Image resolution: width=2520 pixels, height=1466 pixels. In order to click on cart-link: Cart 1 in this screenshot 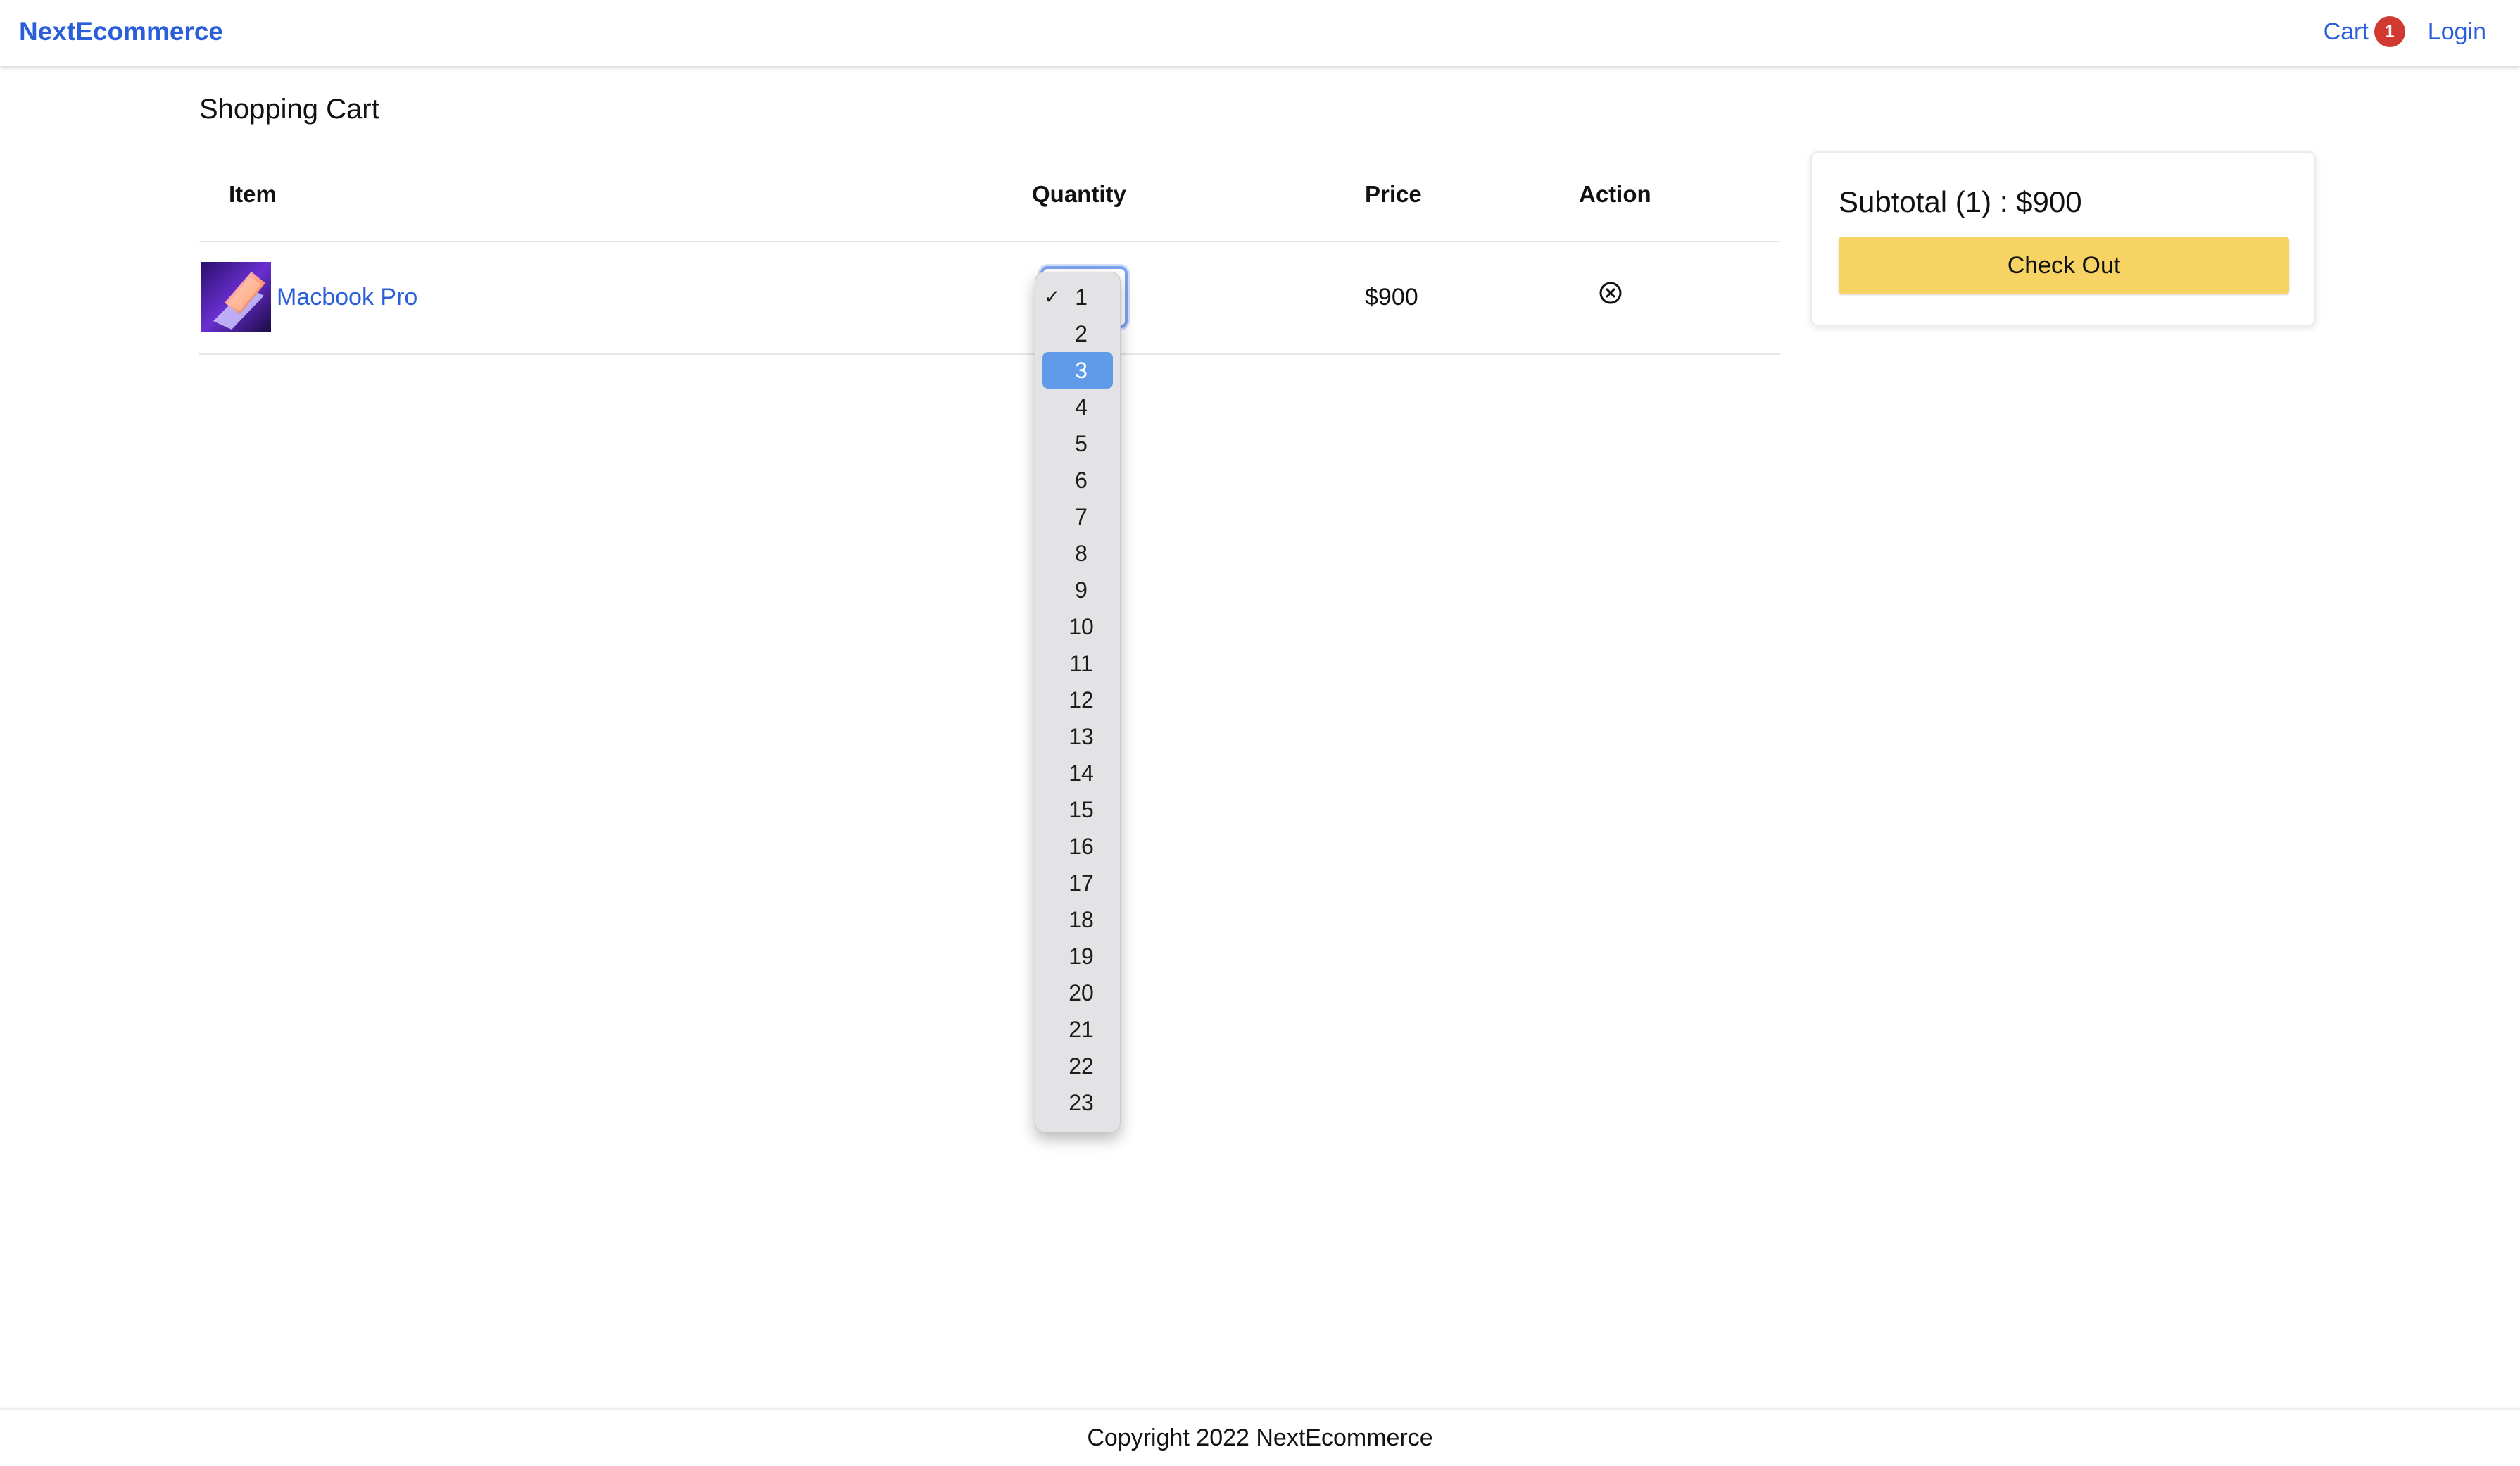, I will do `click(2364, 31)`.